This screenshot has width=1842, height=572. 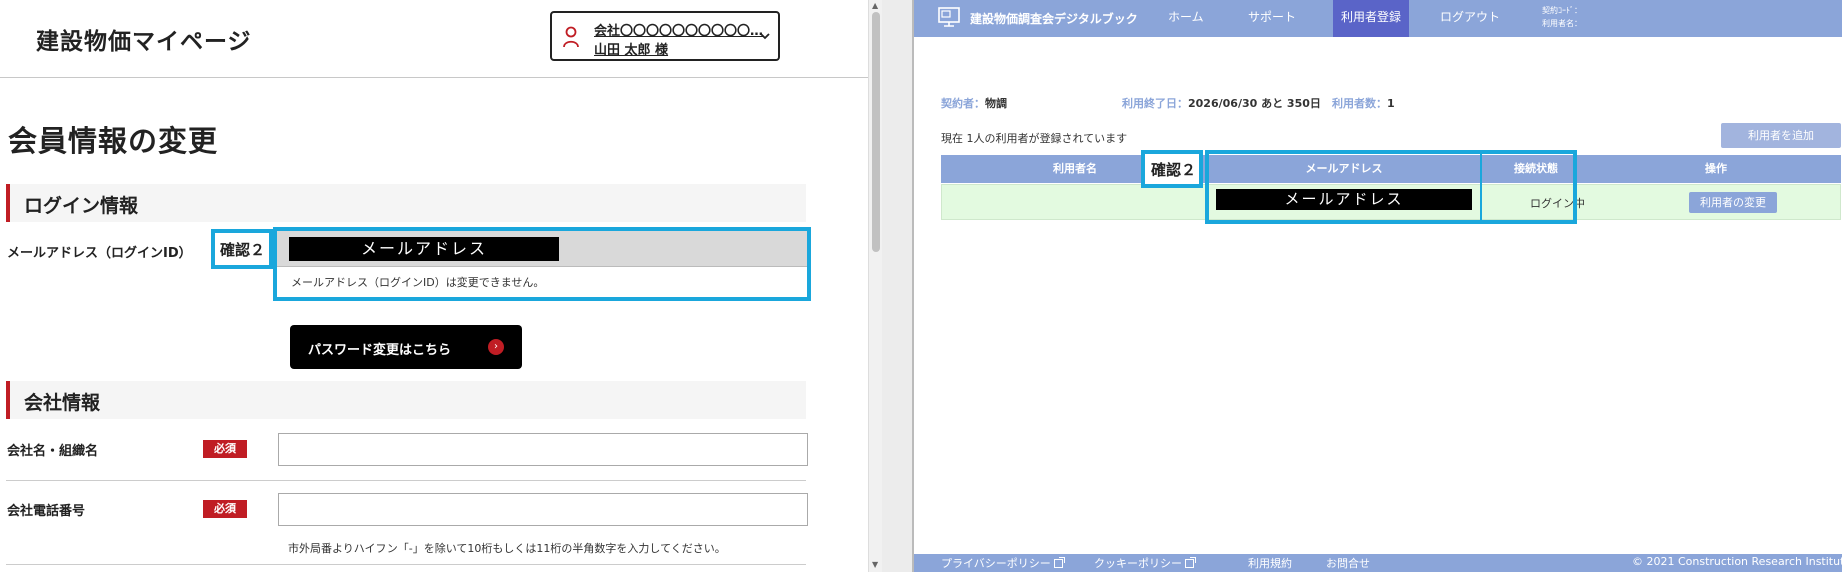 What do you see at coordinates (765, 36) in the screenshot?
I see `chevron-down-icon` at bounding box center [765, 36].